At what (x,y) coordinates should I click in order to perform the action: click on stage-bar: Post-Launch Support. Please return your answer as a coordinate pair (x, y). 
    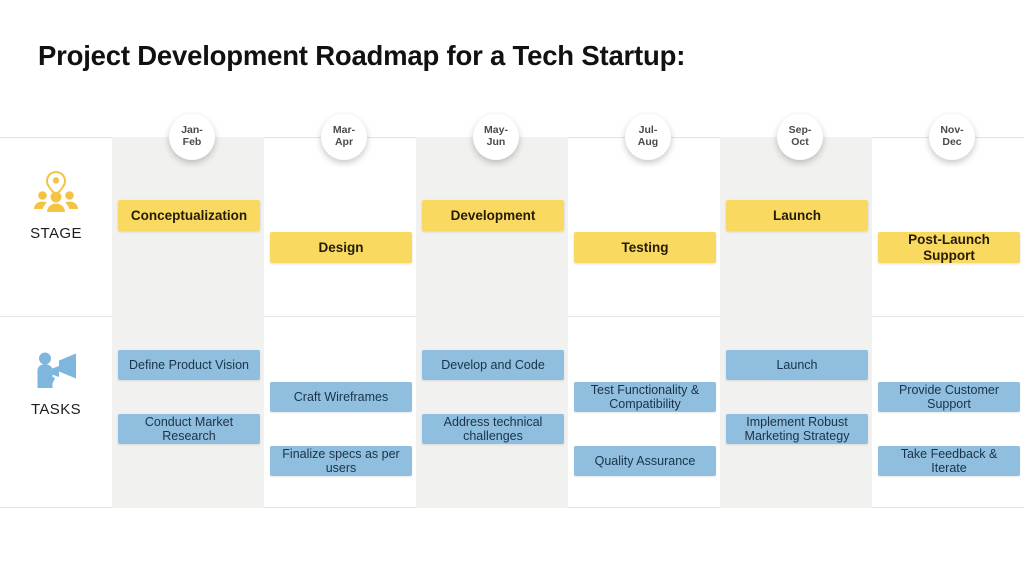
    Looking at the image, I should click on (949, 247).